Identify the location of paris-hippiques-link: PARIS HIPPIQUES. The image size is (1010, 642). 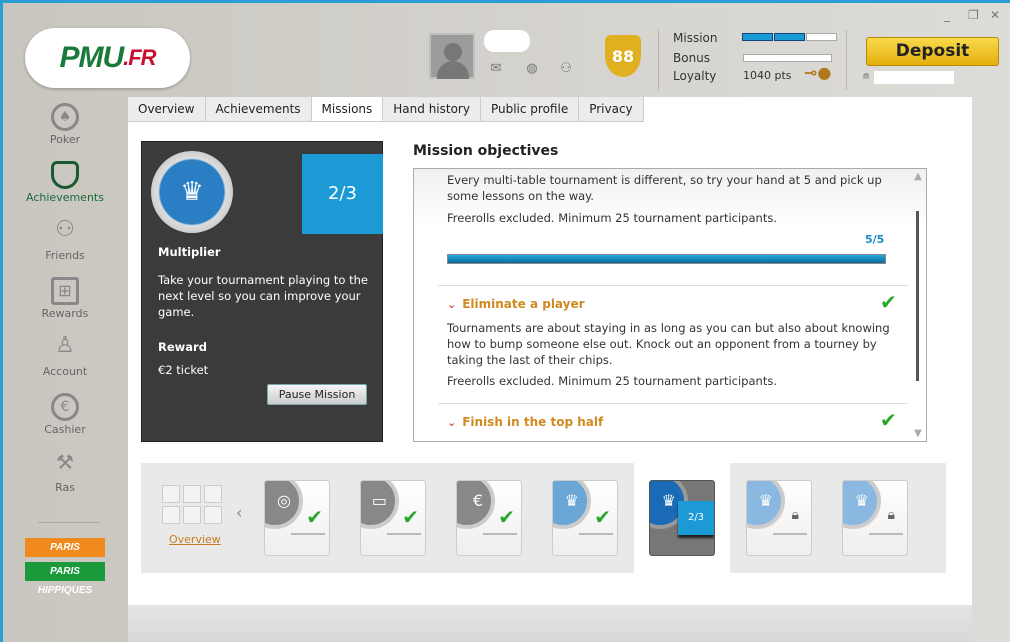
(65, 579).